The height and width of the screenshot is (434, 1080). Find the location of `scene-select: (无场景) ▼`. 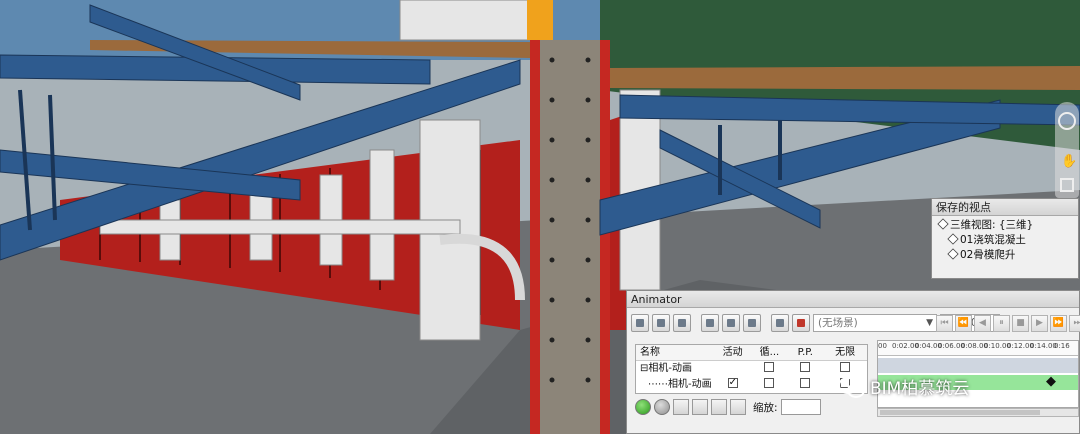

scene-select: (无场景) ▼ is located at coordinates (875, 323).